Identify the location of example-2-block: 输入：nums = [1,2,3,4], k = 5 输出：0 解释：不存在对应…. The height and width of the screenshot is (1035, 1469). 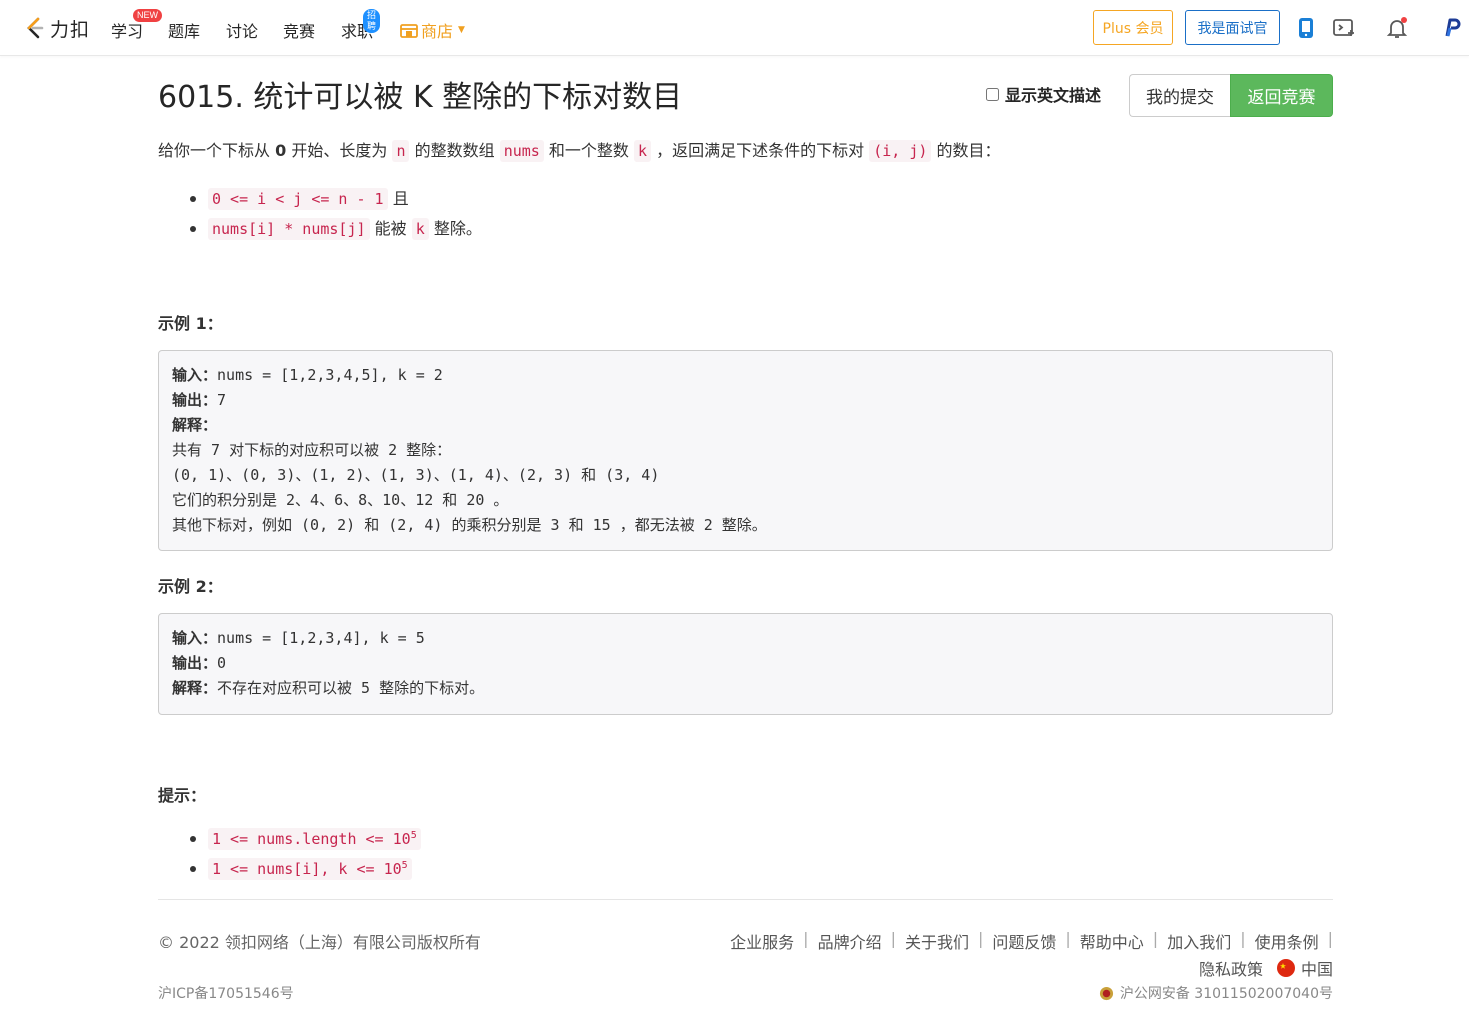
(745, 664).